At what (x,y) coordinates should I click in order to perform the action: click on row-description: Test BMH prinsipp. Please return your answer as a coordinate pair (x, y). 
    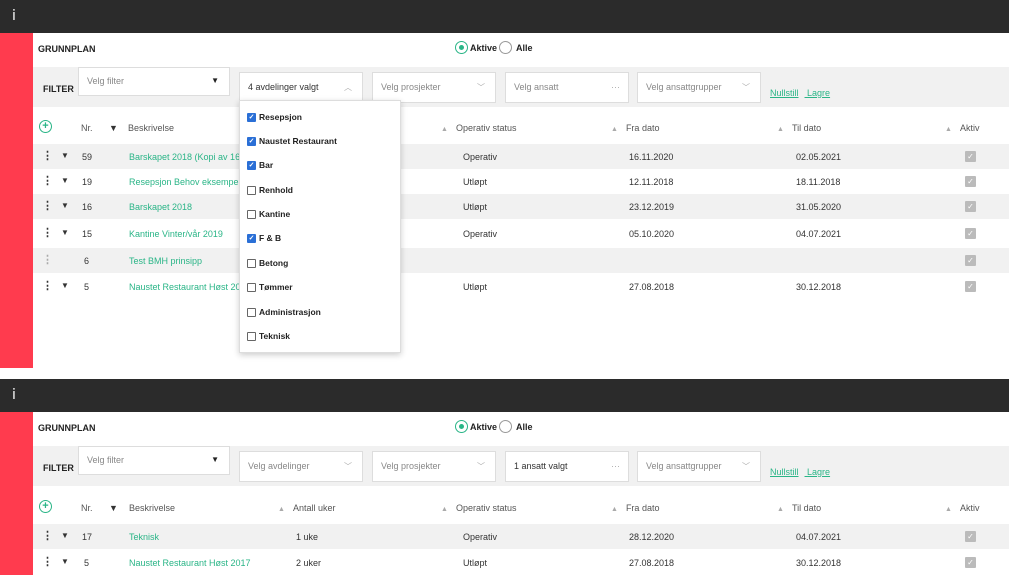
    Looking at the image, I should click on (165, 261).